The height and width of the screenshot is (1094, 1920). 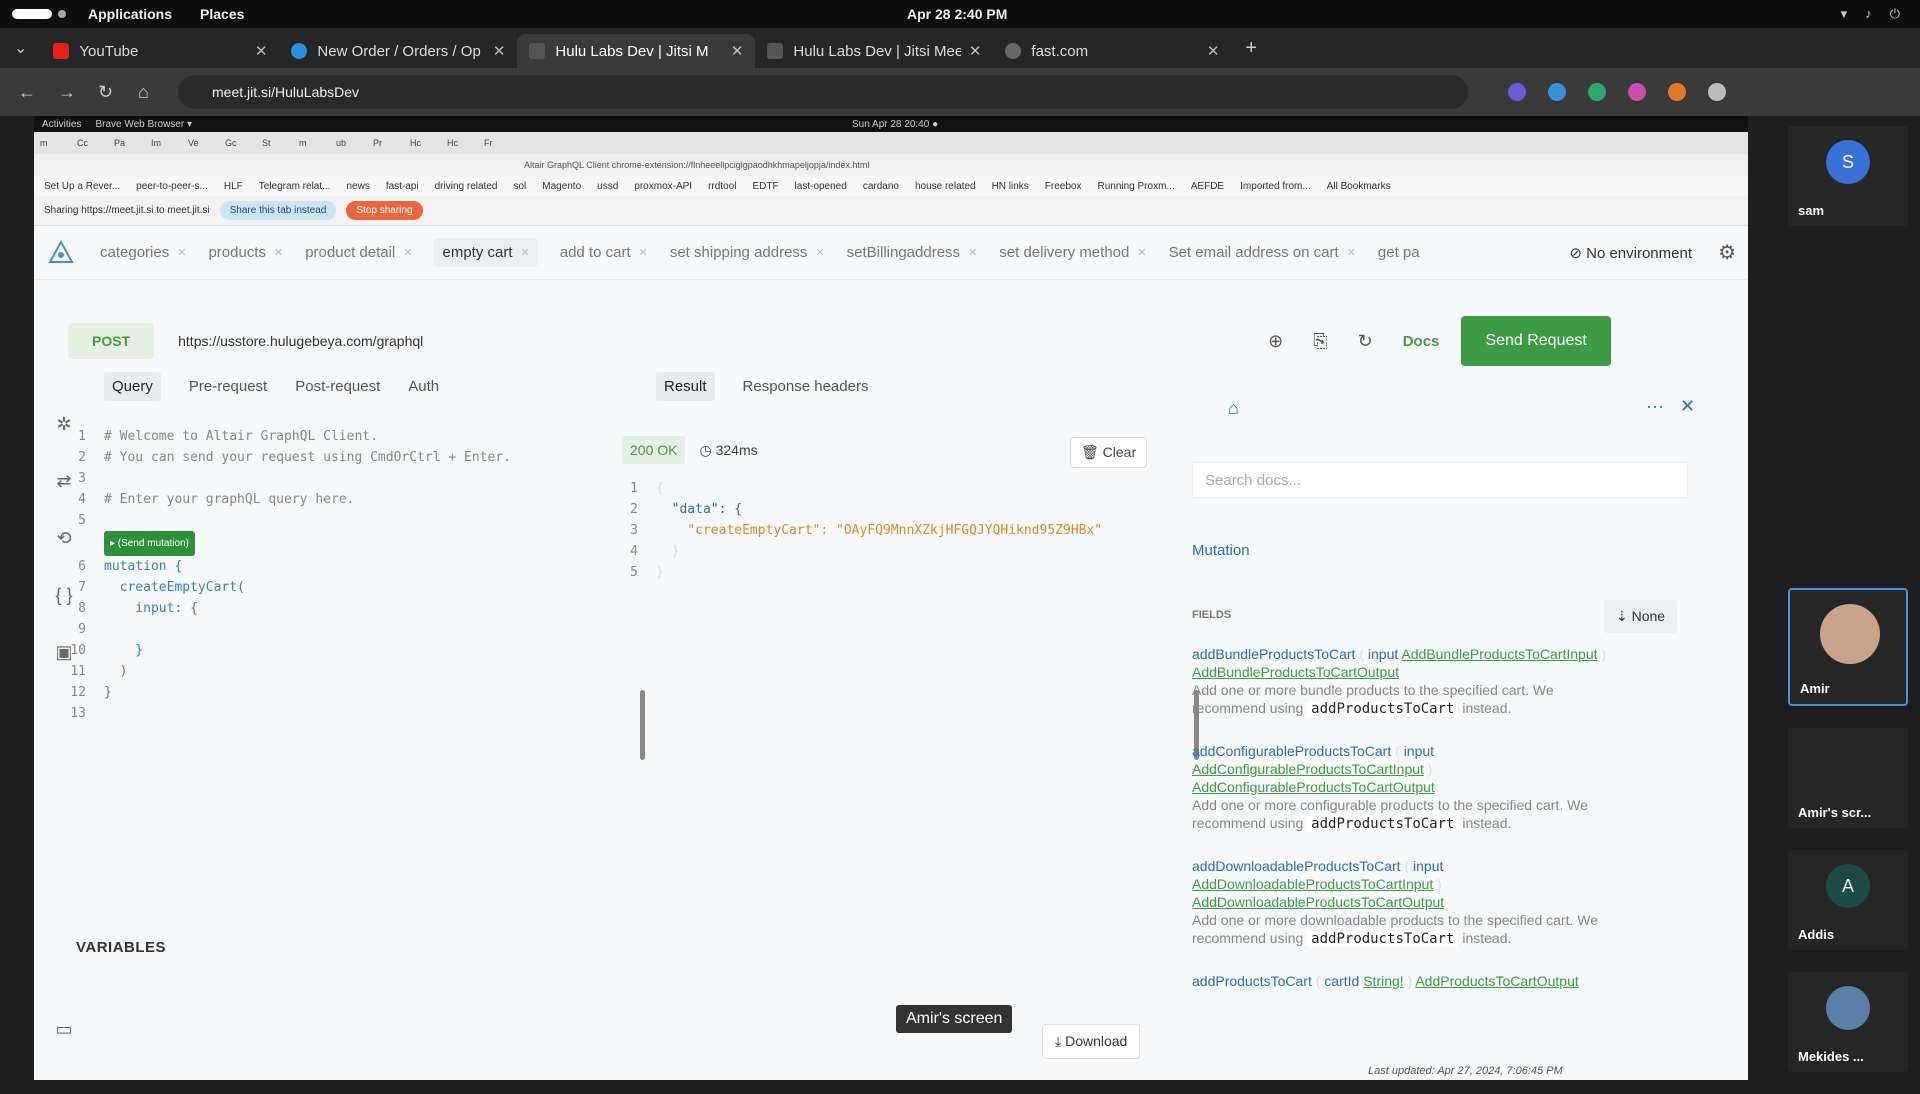 What do you see at coordinates (823, 92) in the screenshot?
I see `url-field: meet.jit.si/HuluLabsDev` at bounding box center [823, 92].